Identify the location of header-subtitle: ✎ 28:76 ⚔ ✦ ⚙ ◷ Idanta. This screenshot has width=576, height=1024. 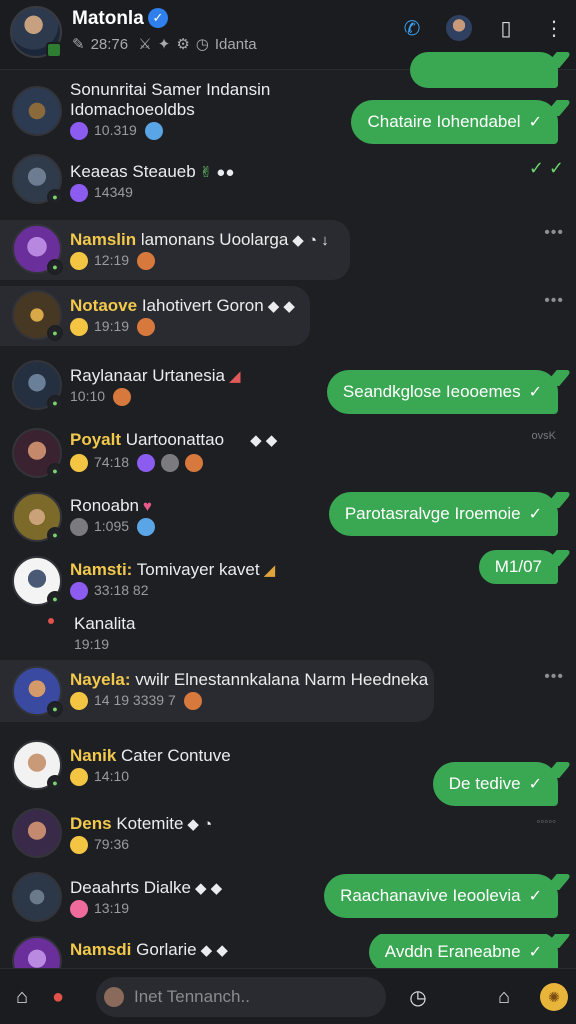
(167, 44).